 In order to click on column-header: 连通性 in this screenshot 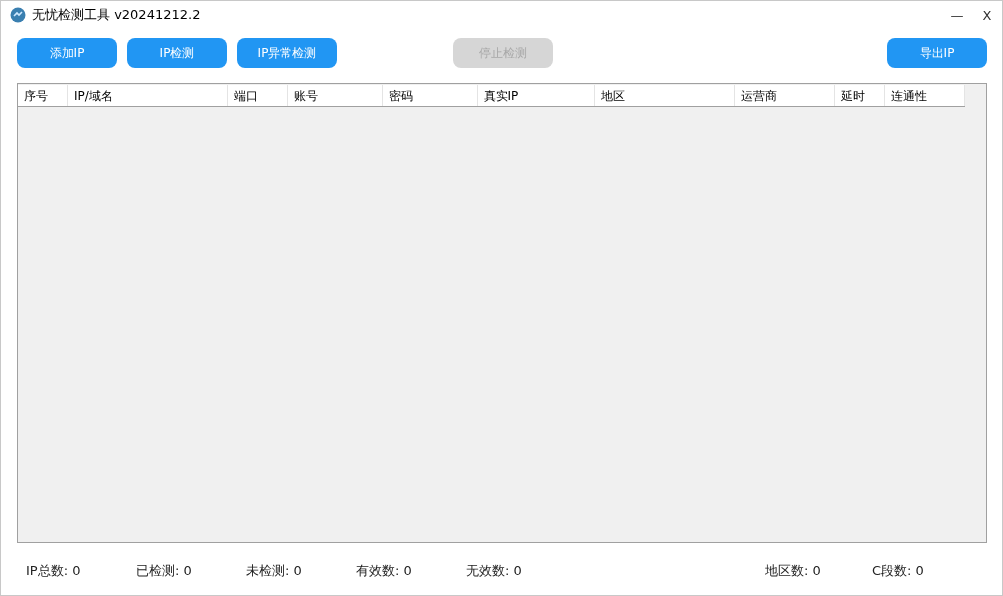, I will do `click(925, 95)`.